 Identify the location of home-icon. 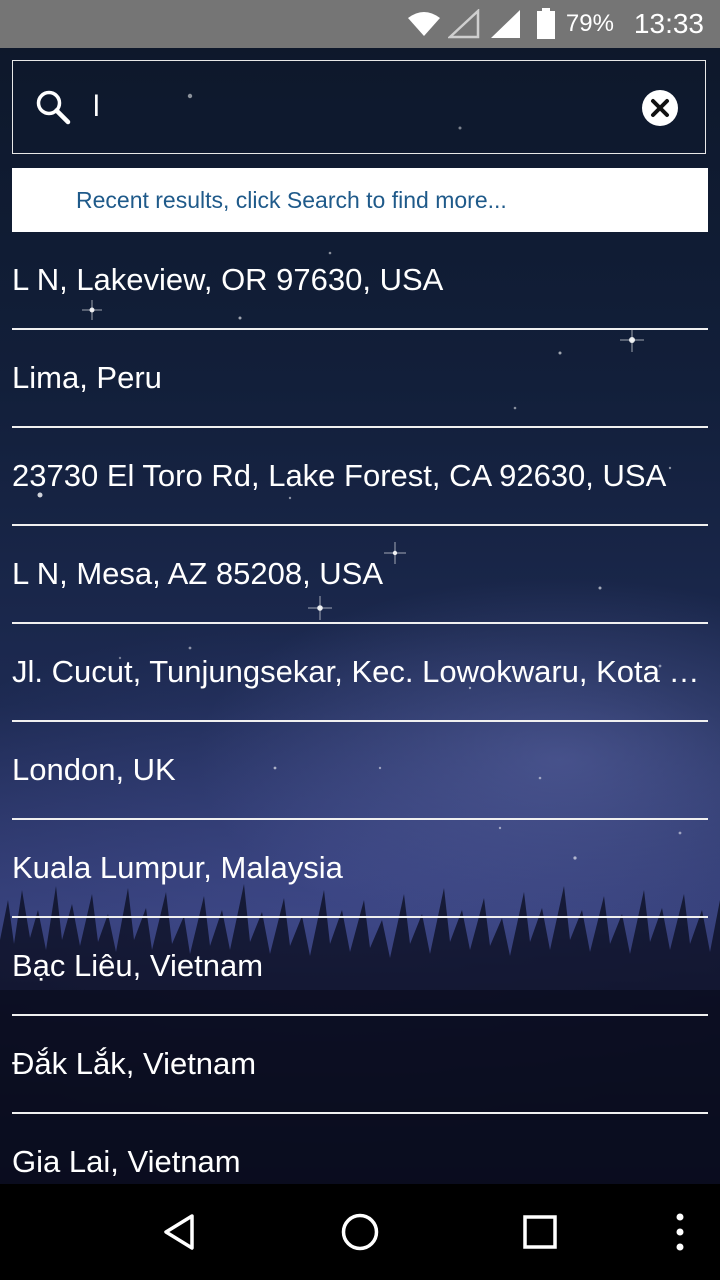
(360, 1232).